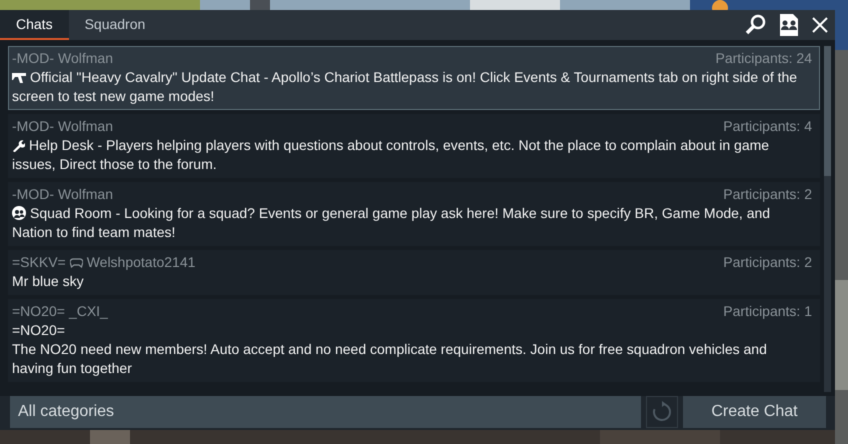 The image size is (848, 444). What do you see at coordinates (34, 25) in the screenshot?
I see `tab: Chats` at bounding box center [34, 25].